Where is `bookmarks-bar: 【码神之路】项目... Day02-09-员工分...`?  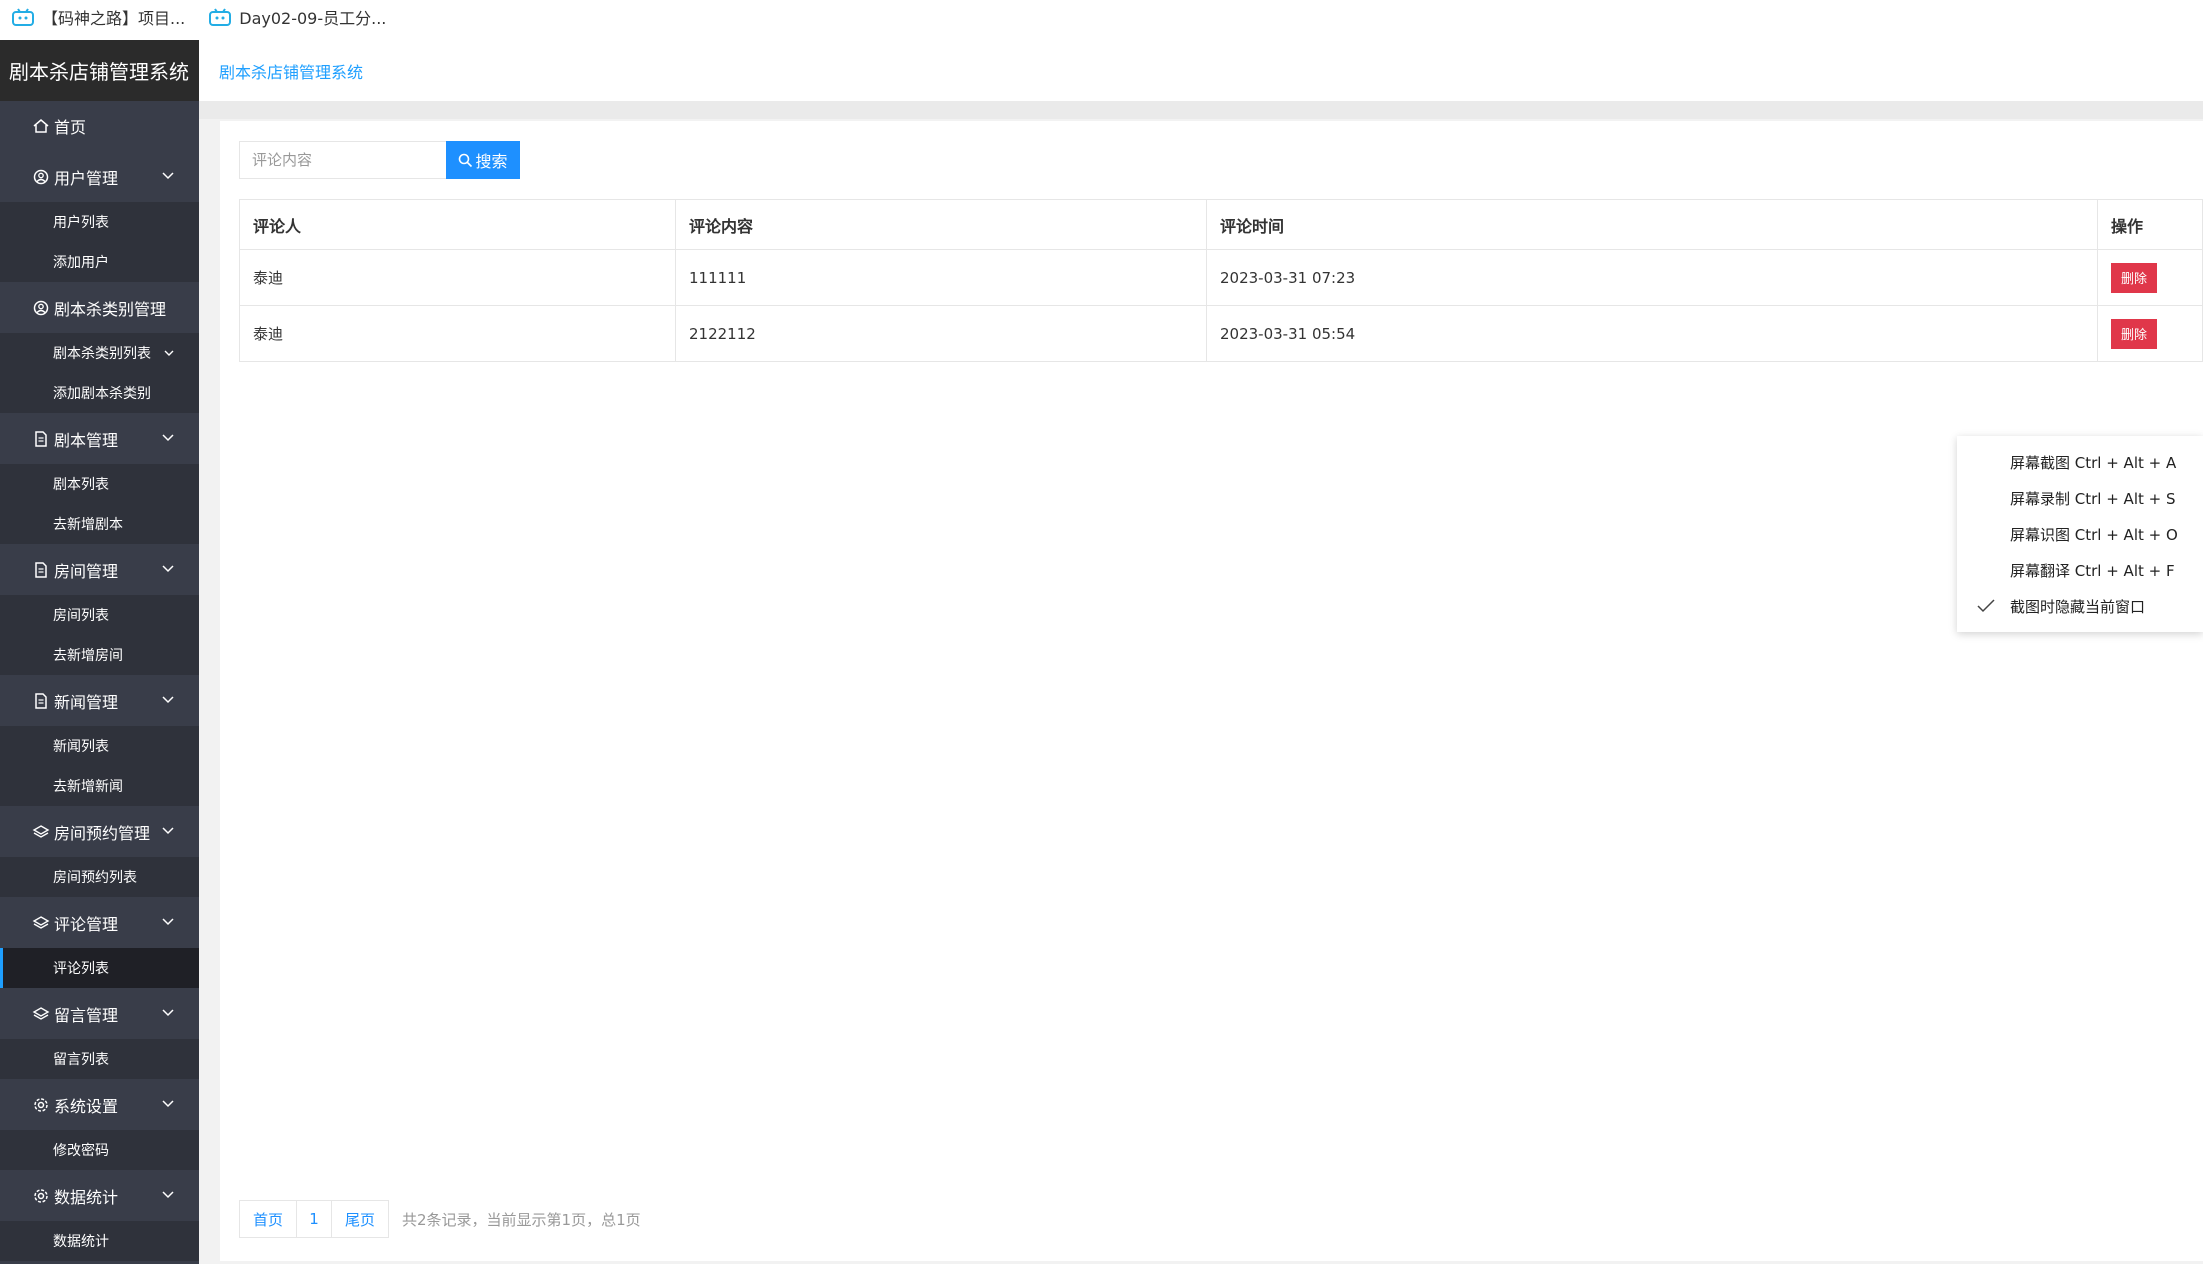
bookmarks-bar: 【码神之路】项目... Day02-09-员工分... is located at coordinates (1101, 17).